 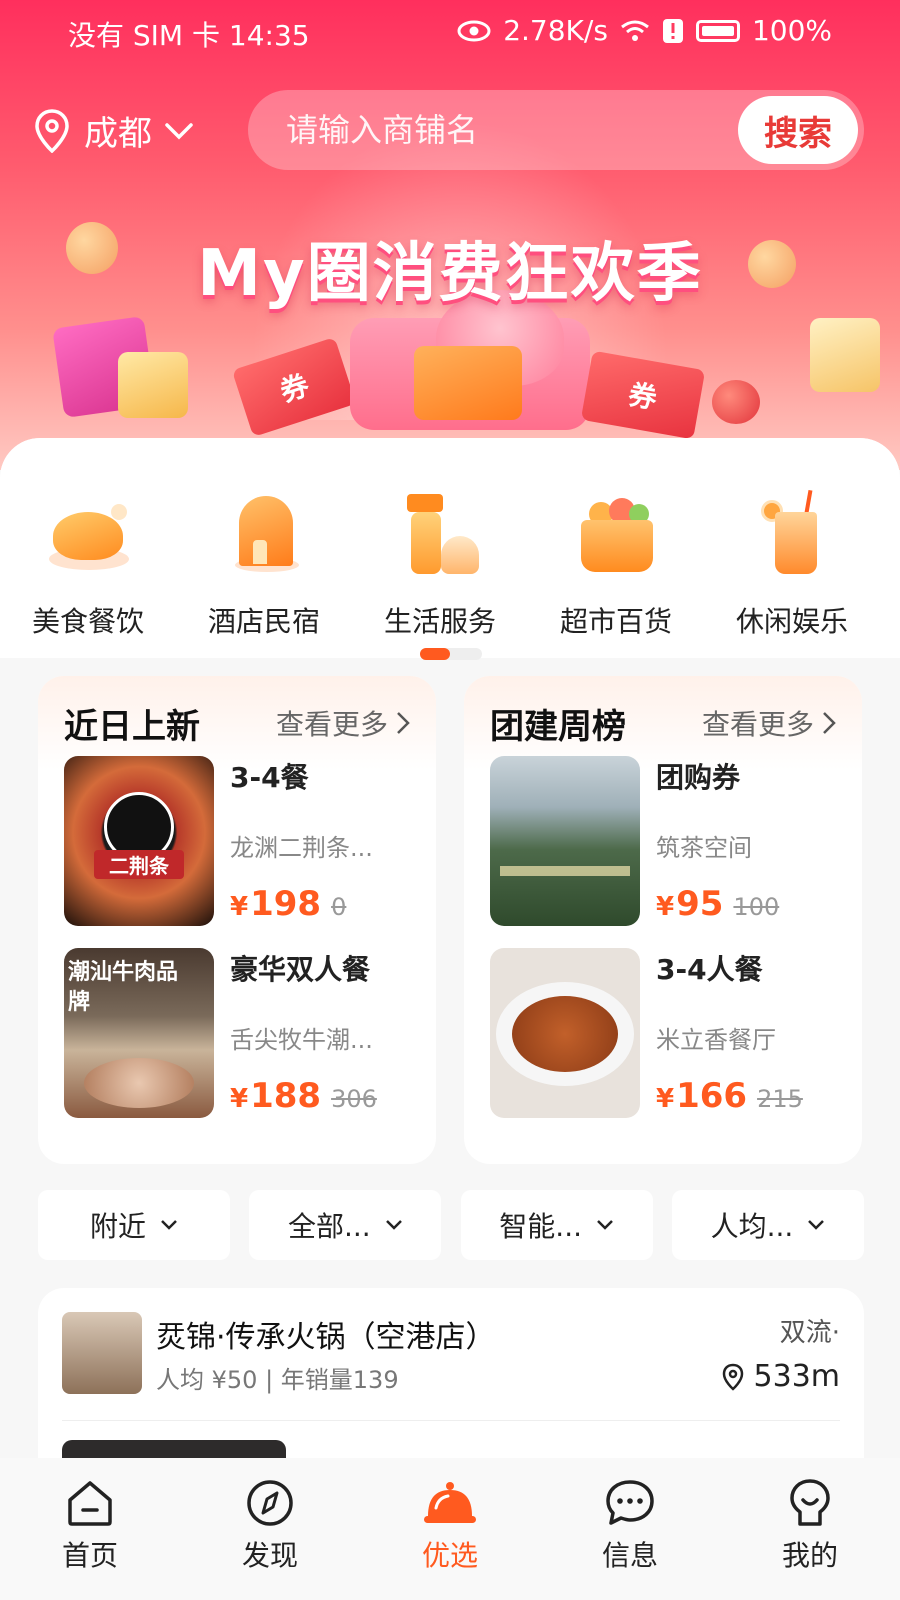 I want to click on distance-value: 533m, so click(x=796, y=1376).